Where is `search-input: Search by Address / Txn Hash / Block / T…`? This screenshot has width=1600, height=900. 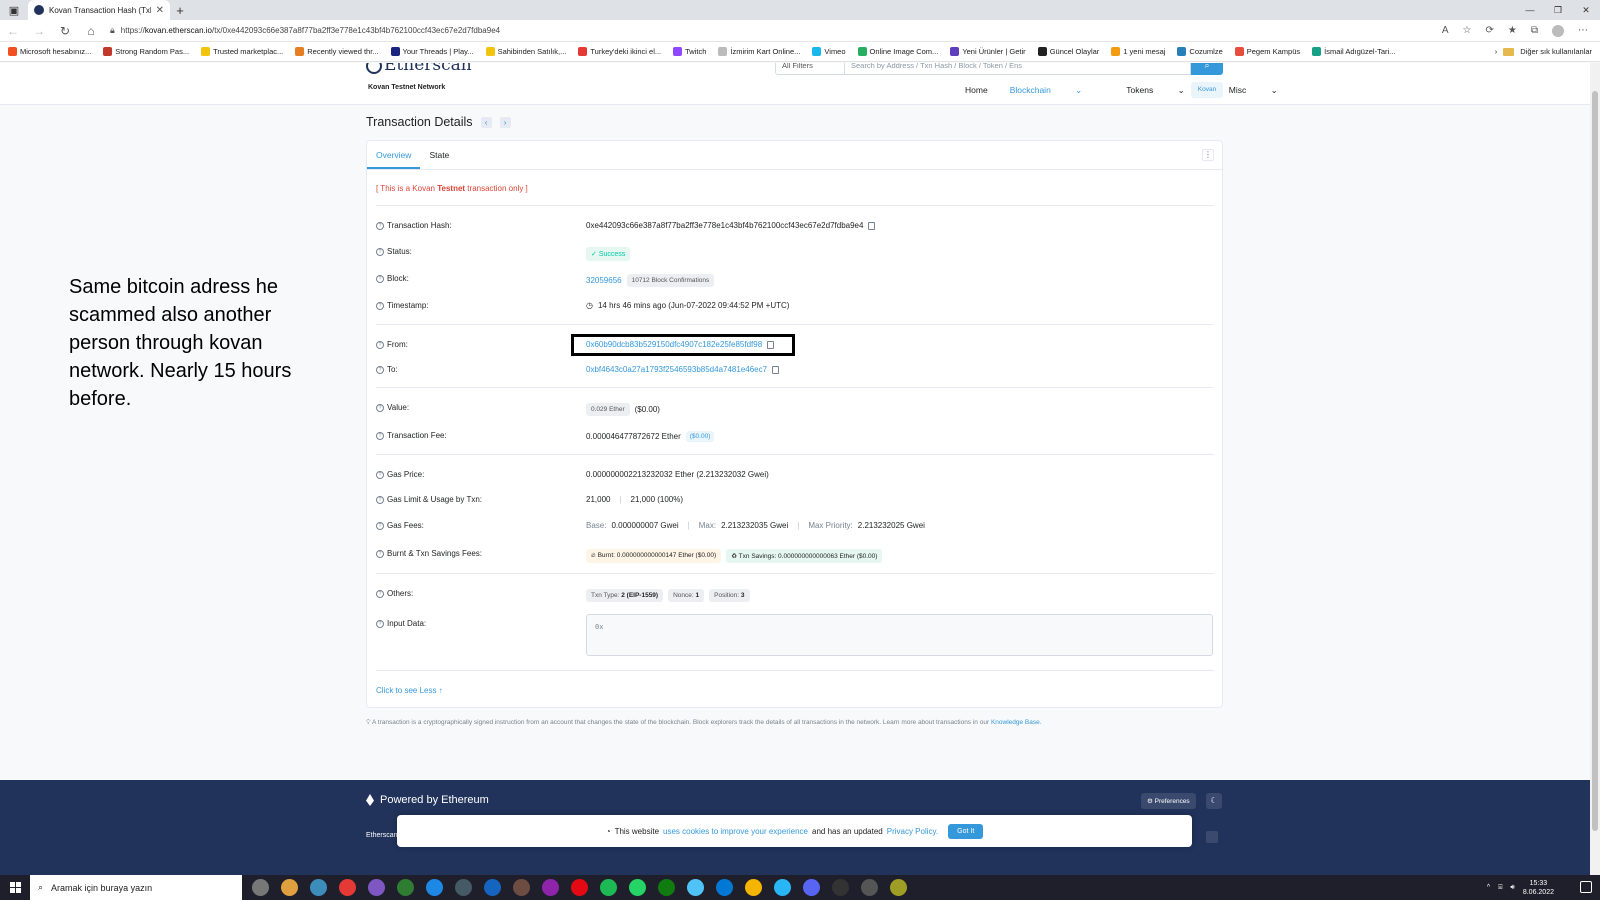 search-input: Search by Address / Txn Hash / Block / T… is located at coordinates (1018, 69).